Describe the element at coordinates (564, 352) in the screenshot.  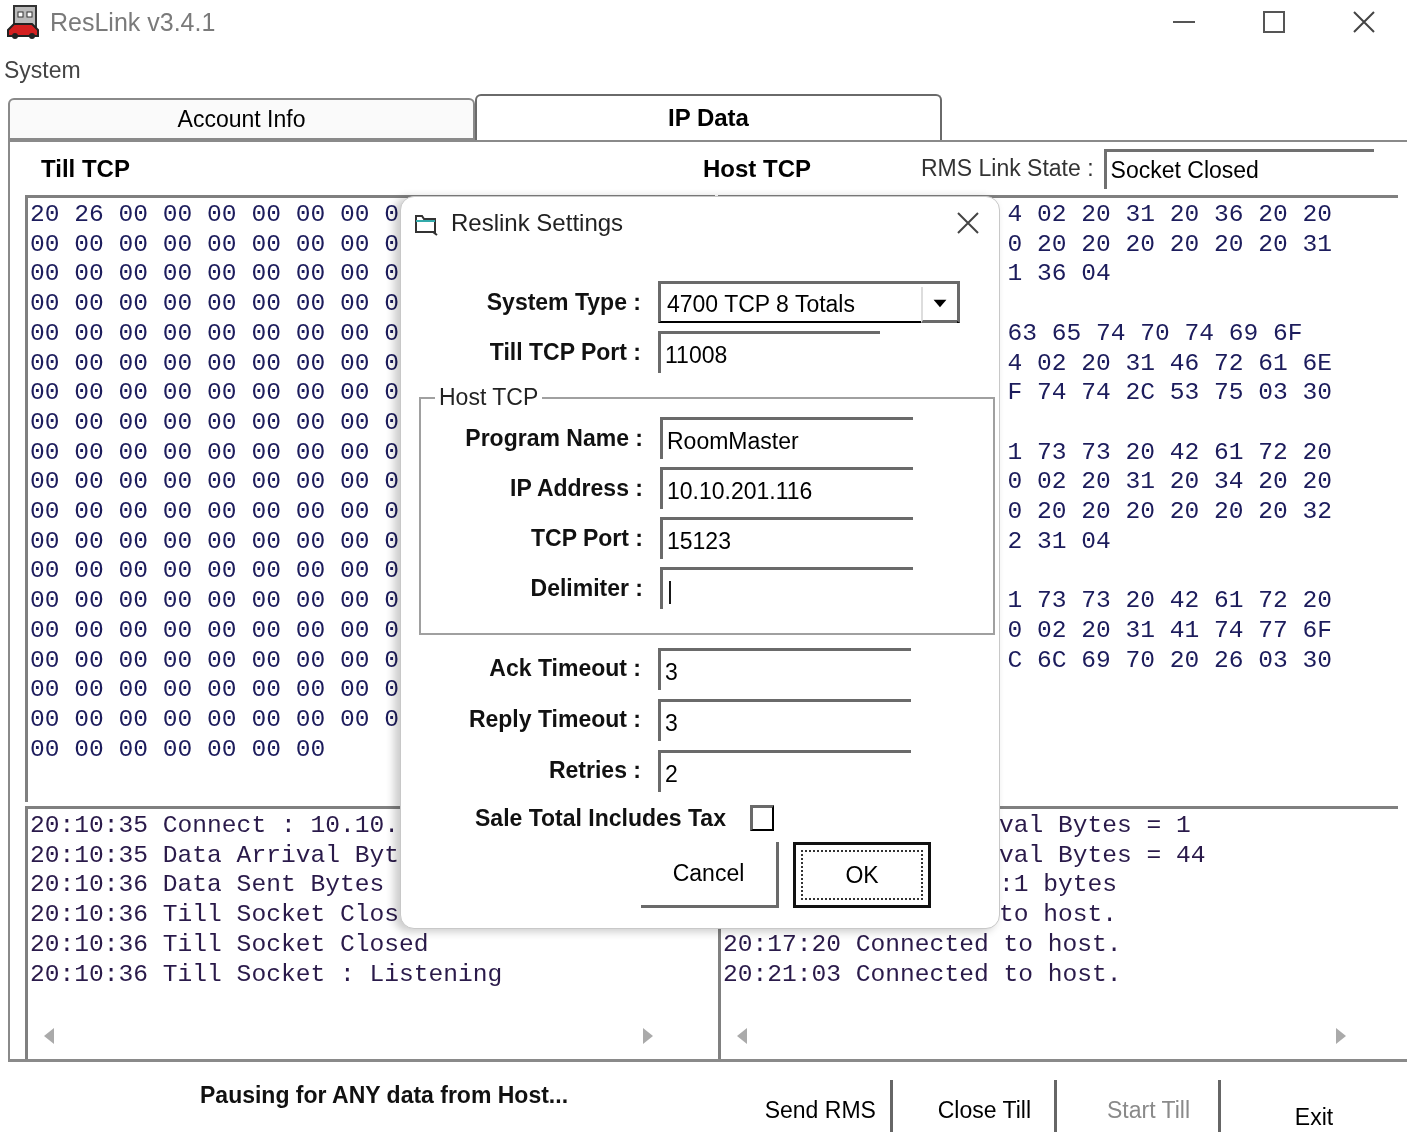
I see `field-label: Till TCP Port :` at that location.